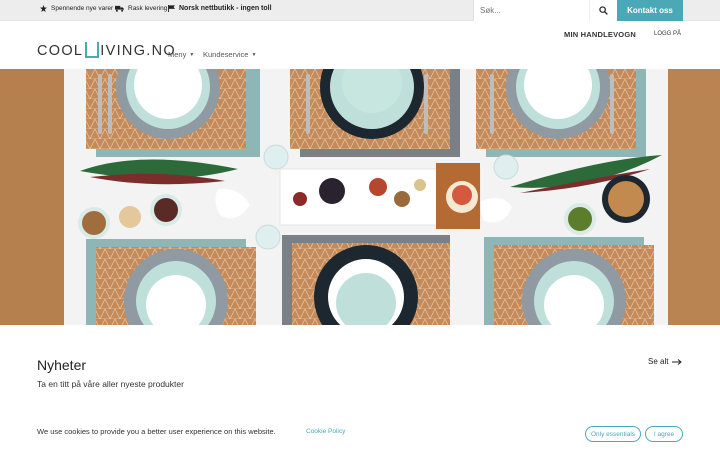 This screenshot has height=450, width=720. What do you see at coordinates (138, 51) in the screenshot?
I see `logo-text-right: IVING.NO` at bounding box center [138, 51].